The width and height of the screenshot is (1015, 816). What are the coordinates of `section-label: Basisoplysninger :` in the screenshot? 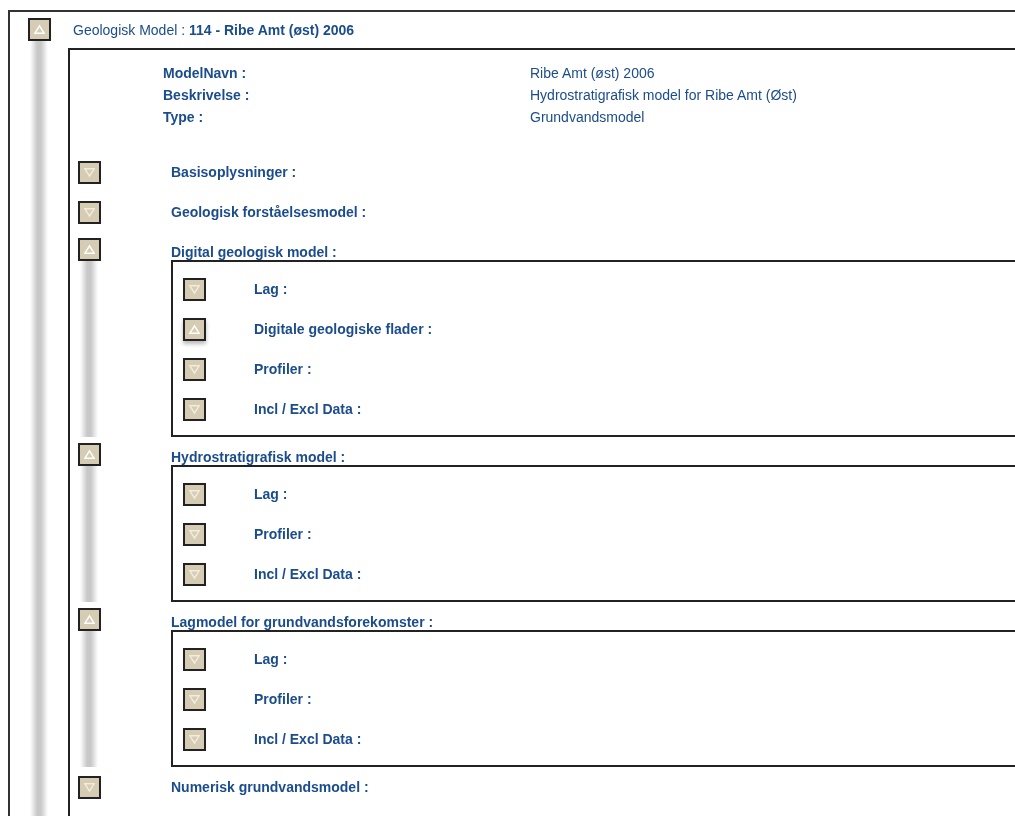 It's located at (234, 172).